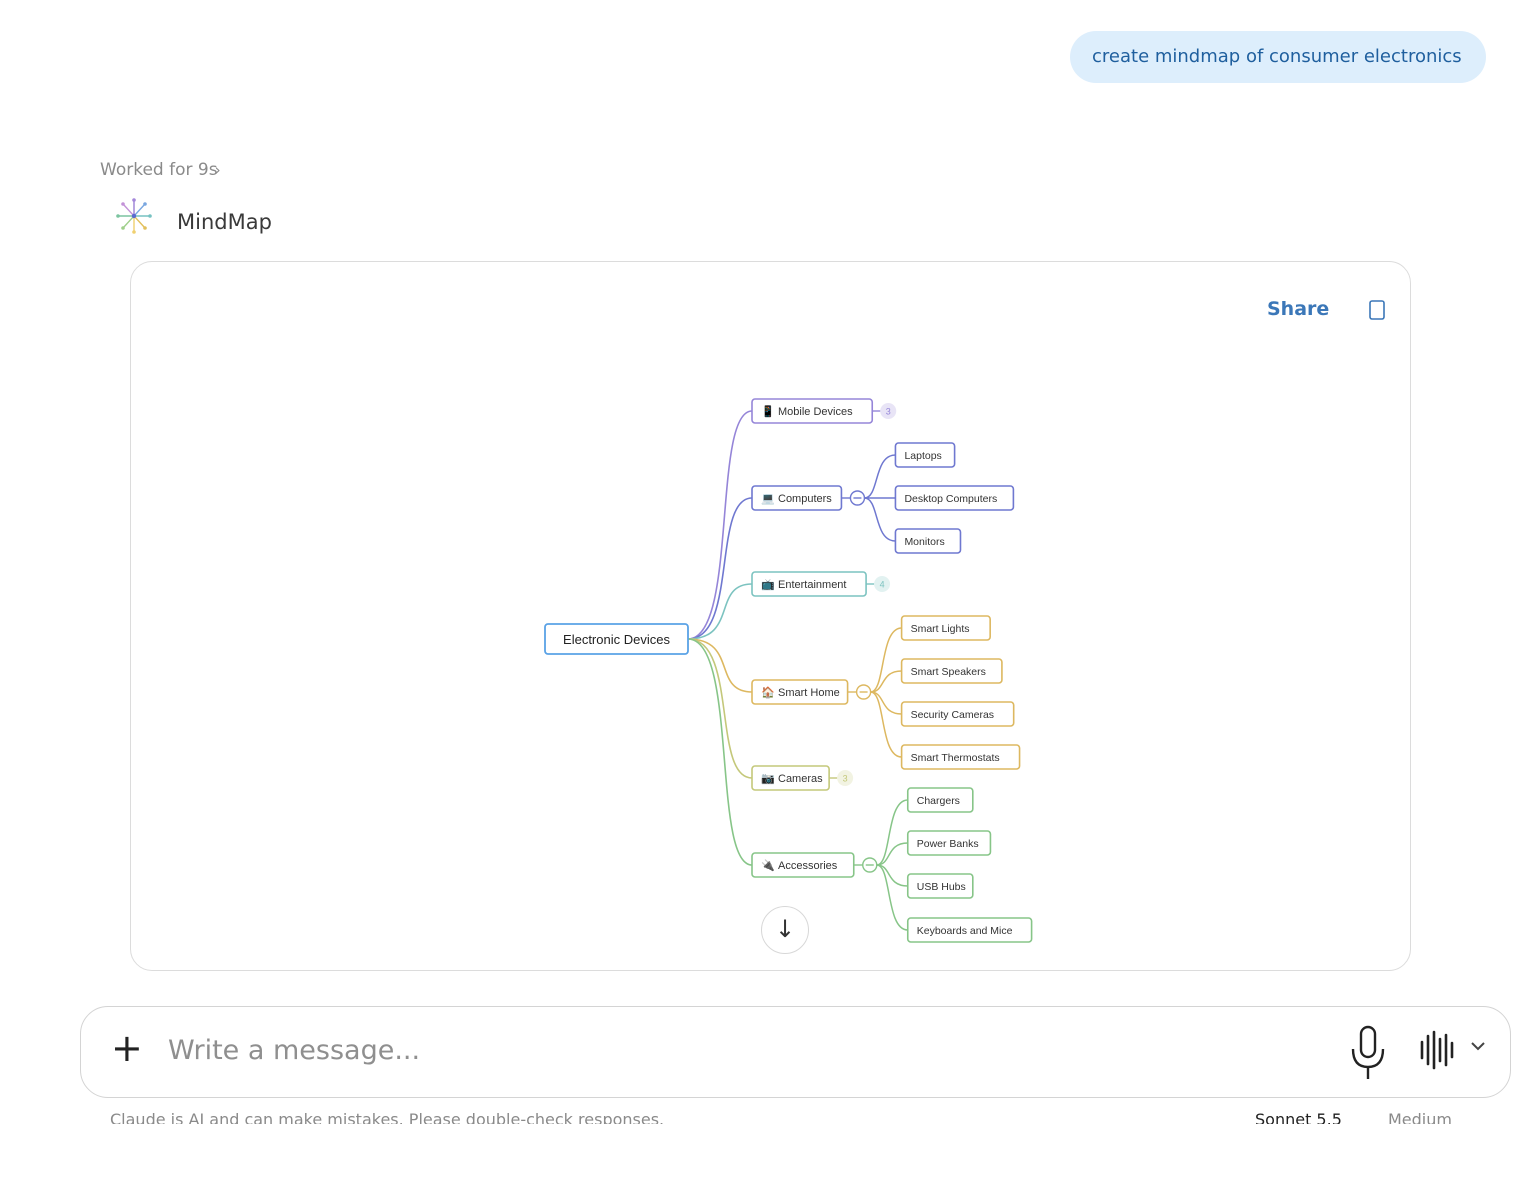  I want to click on scroll-down-button: ↓, so click(785, 930).